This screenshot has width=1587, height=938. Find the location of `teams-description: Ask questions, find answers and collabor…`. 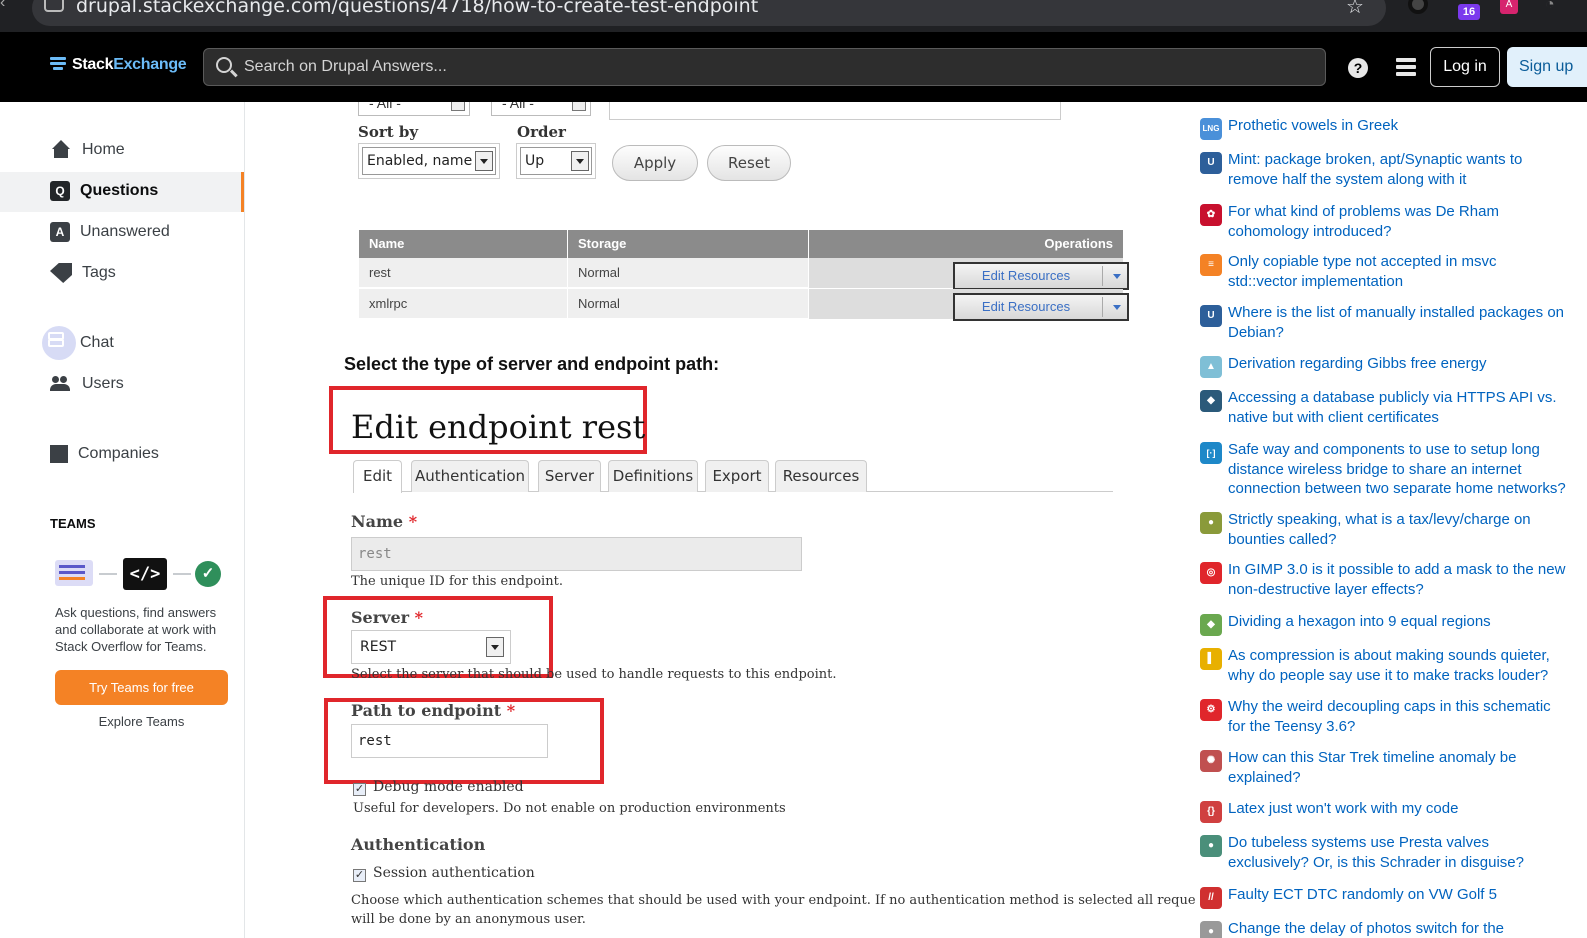

teams-description: Ask questions, find answers and collabor… is located at coordinates (136, 629).